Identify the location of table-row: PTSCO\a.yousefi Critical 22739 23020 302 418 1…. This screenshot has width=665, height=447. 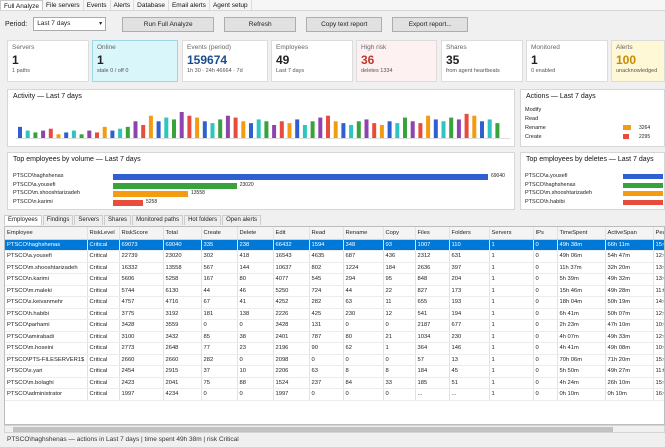
(334, 256).